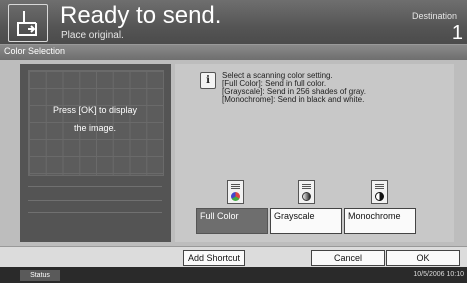 This screenshot has width=467, height=283. Describe the element at coordinates (208, 80) in the screenshot. I see `info-icon: i` at that location.